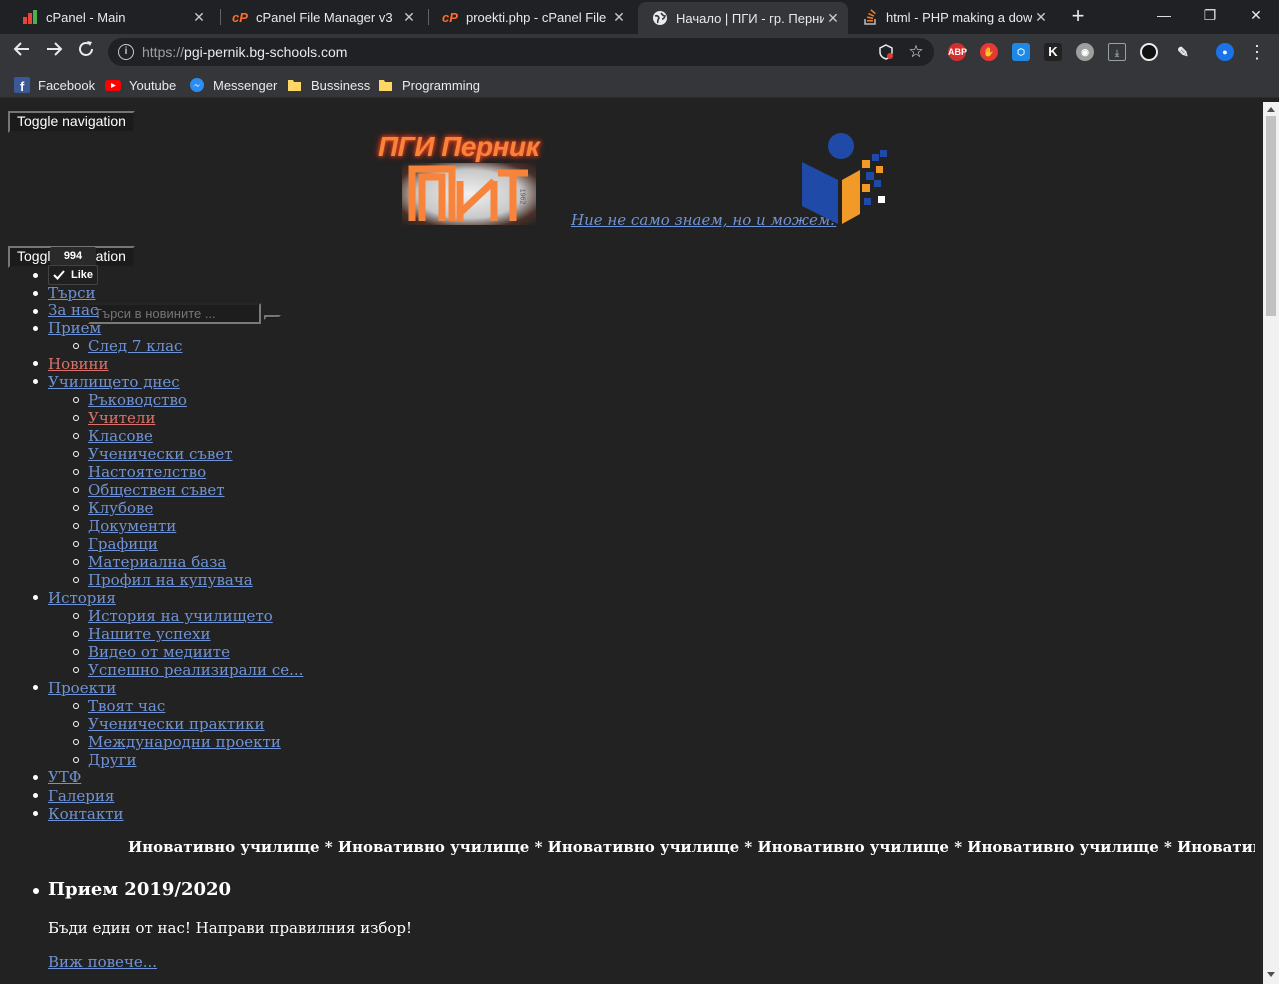  What do you see at coordinates (1271, 974) in the screenshot?
I see `scroll-down-arrow-icon` at bounding box center [1271, 974].